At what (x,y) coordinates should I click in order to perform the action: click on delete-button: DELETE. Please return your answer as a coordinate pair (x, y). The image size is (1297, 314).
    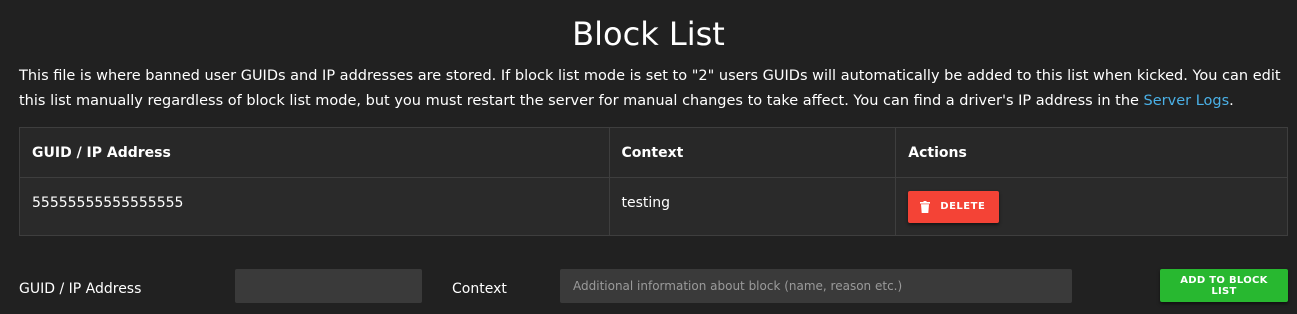
    Looking at the image, I should click on (954, 206).